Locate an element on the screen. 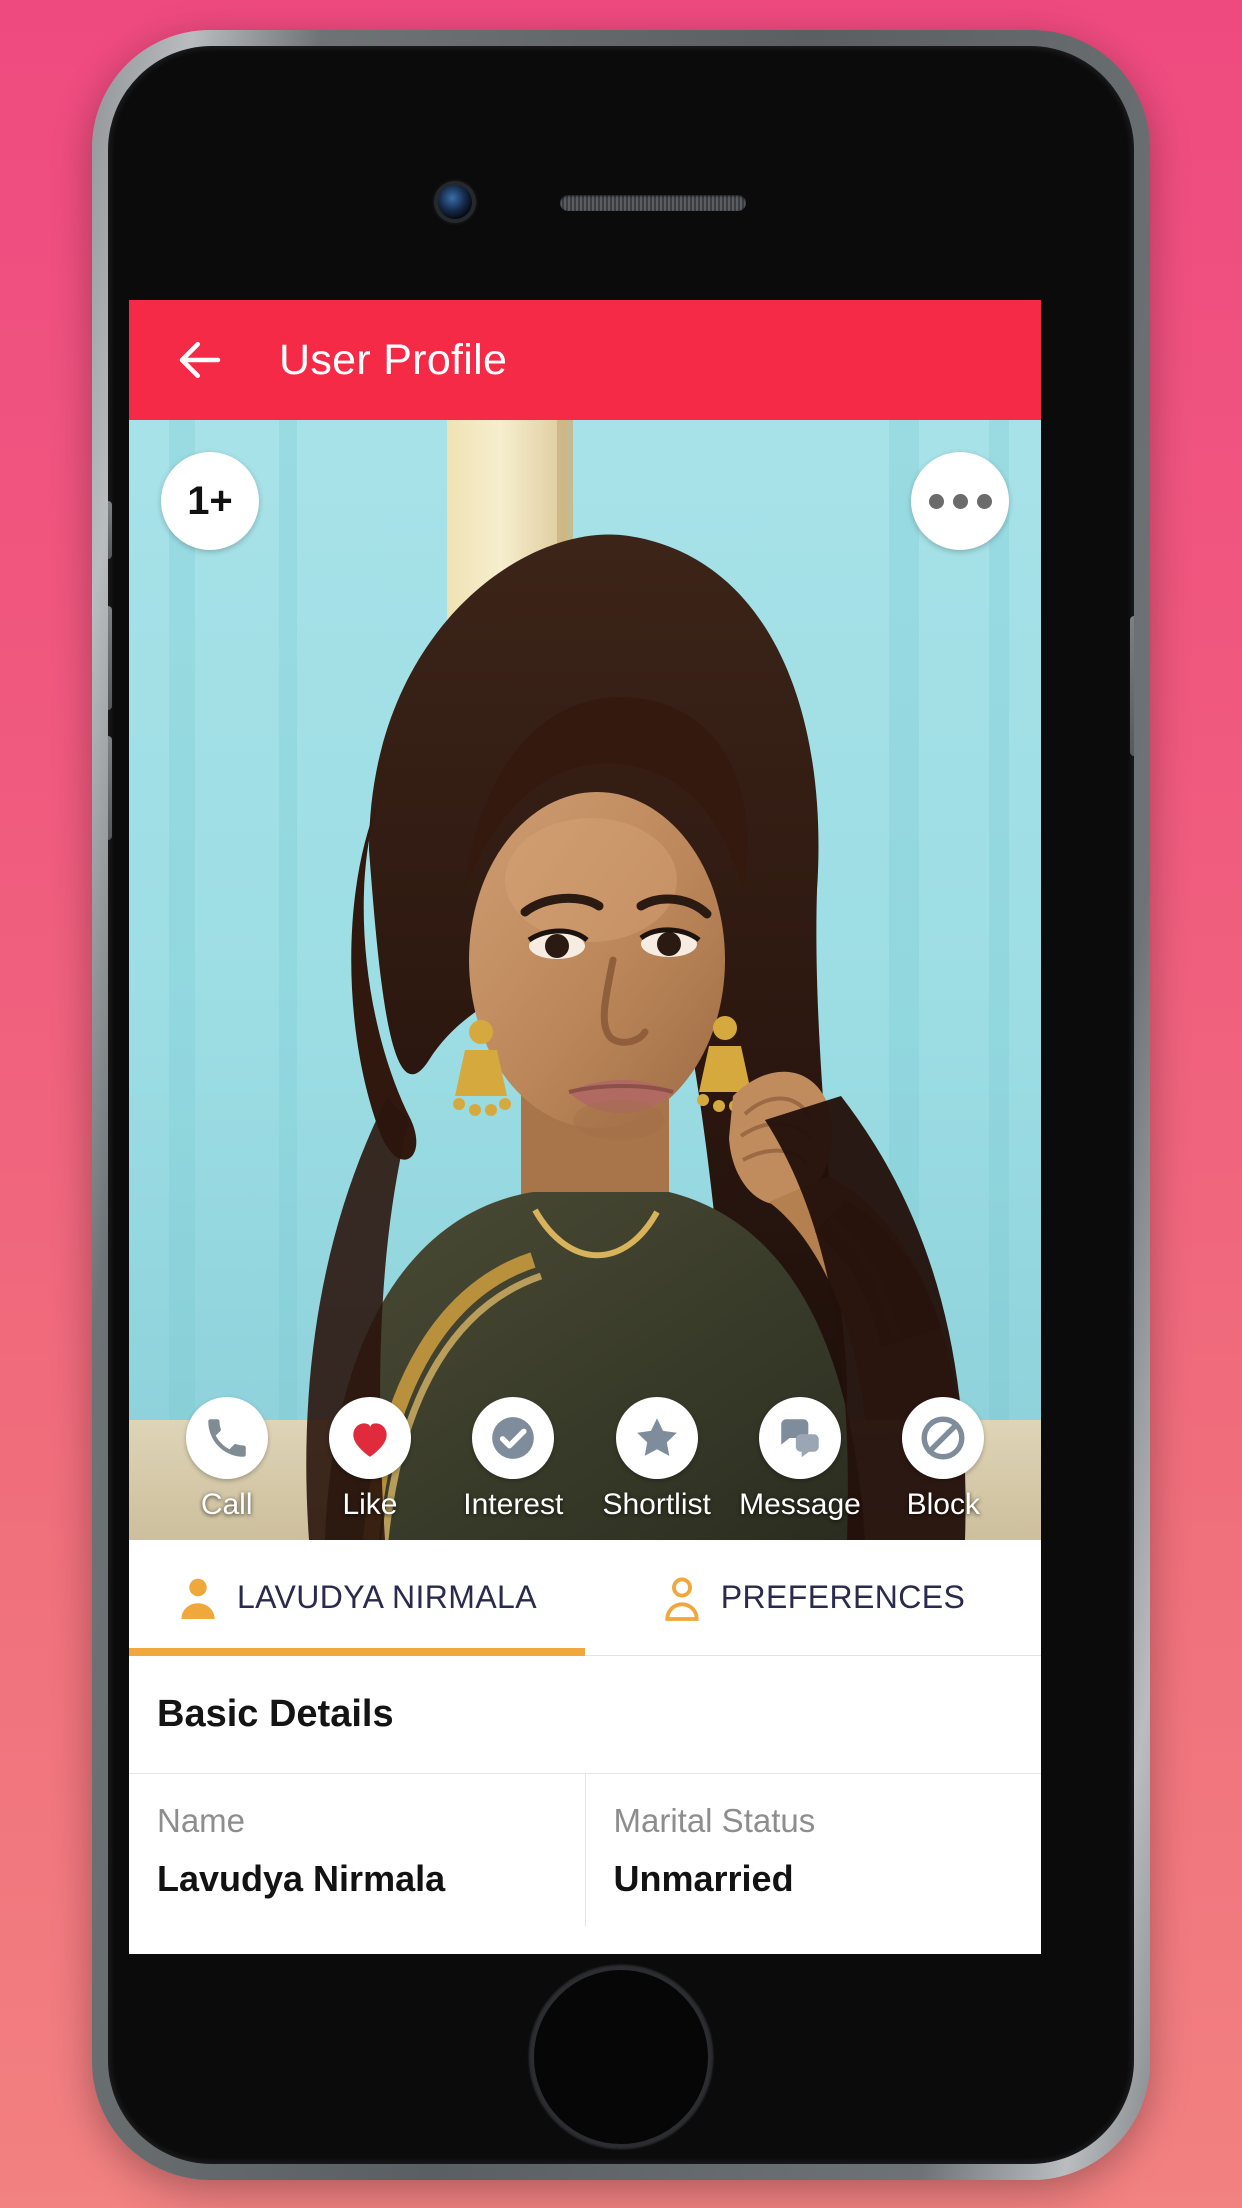  overflow-menu-icon is located at coordinates (960, 501).